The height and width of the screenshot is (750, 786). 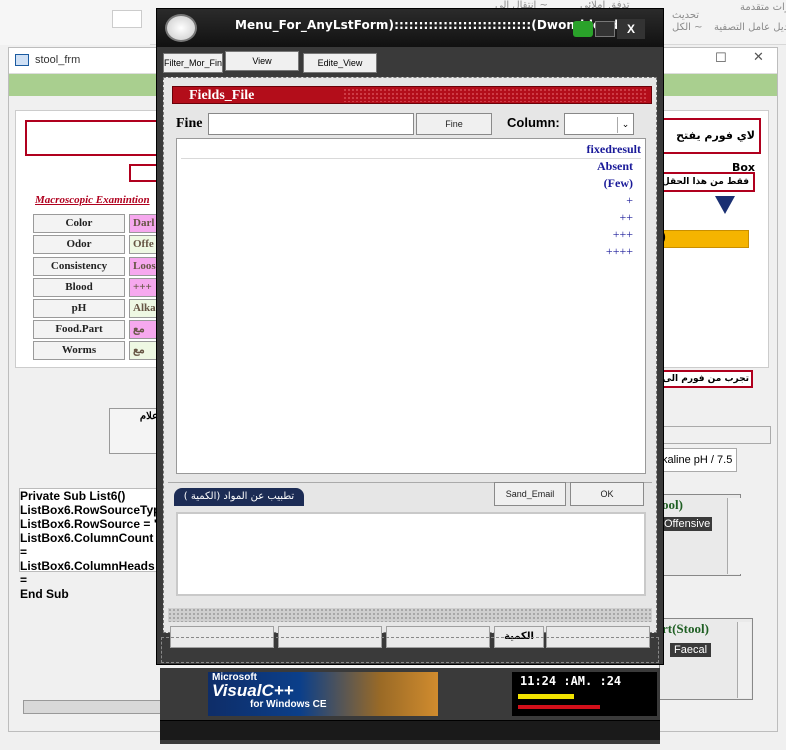 What do you see at coordinates (721, 58) in the screenshot?
I see `maximize-icon: ☐` at bounding box center [721, 58].